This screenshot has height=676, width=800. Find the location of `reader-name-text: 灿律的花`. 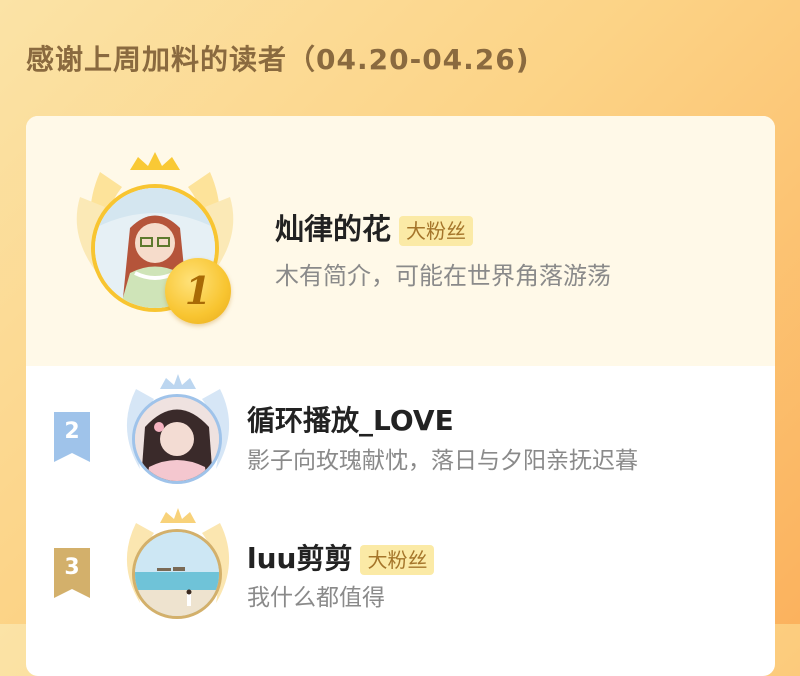

reader-name-text: 灿律的花 is located at coordinates (333, 229).